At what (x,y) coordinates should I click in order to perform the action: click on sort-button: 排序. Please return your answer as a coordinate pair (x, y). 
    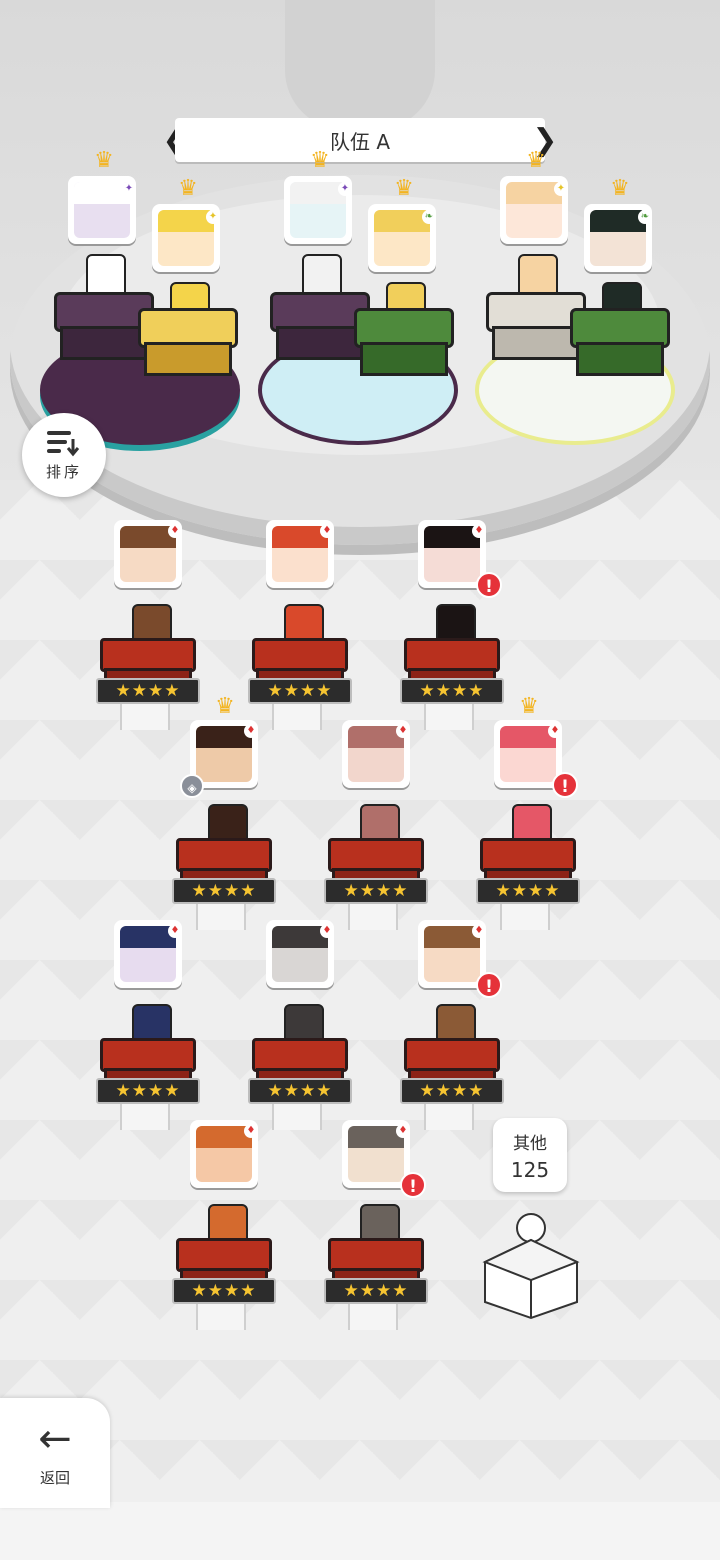
    Looking at the image, I should click on (64, 455).